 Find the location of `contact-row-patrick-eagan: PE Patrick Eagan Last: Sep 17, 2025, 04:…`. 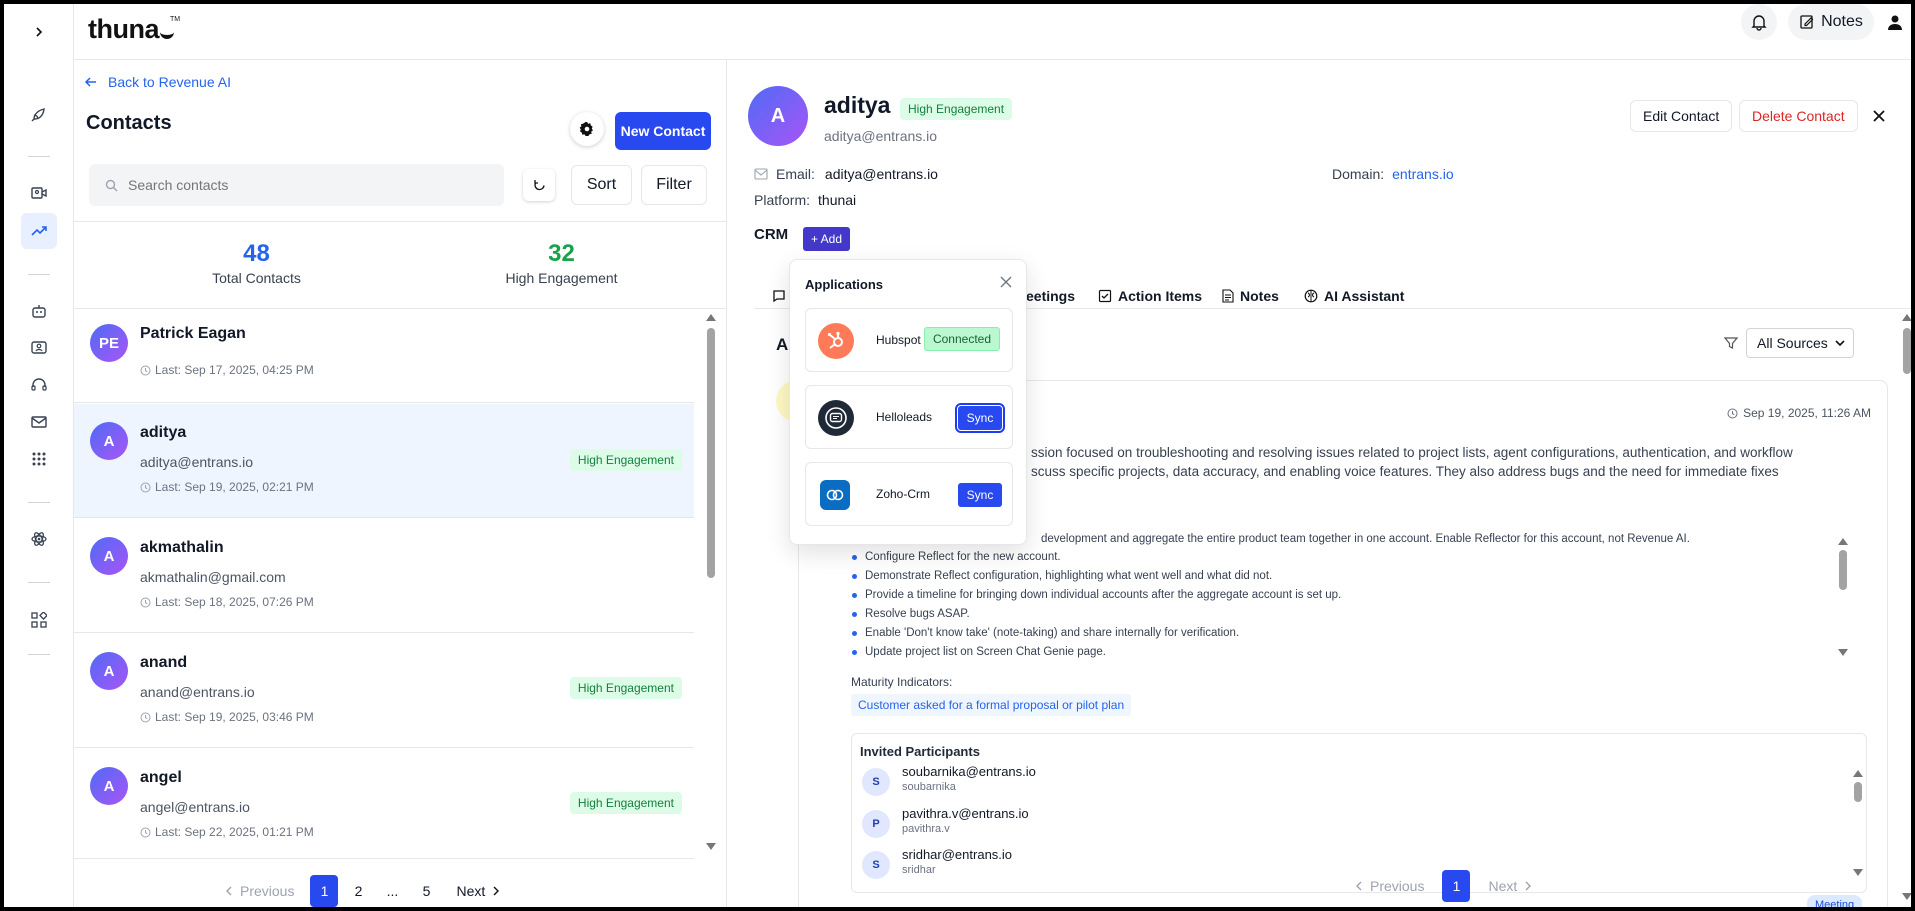

contact-row-patrick-eagan: PE Patrick Eagan Last: Sep 17, 2025, 04:… is located at coordinates (384, 356).